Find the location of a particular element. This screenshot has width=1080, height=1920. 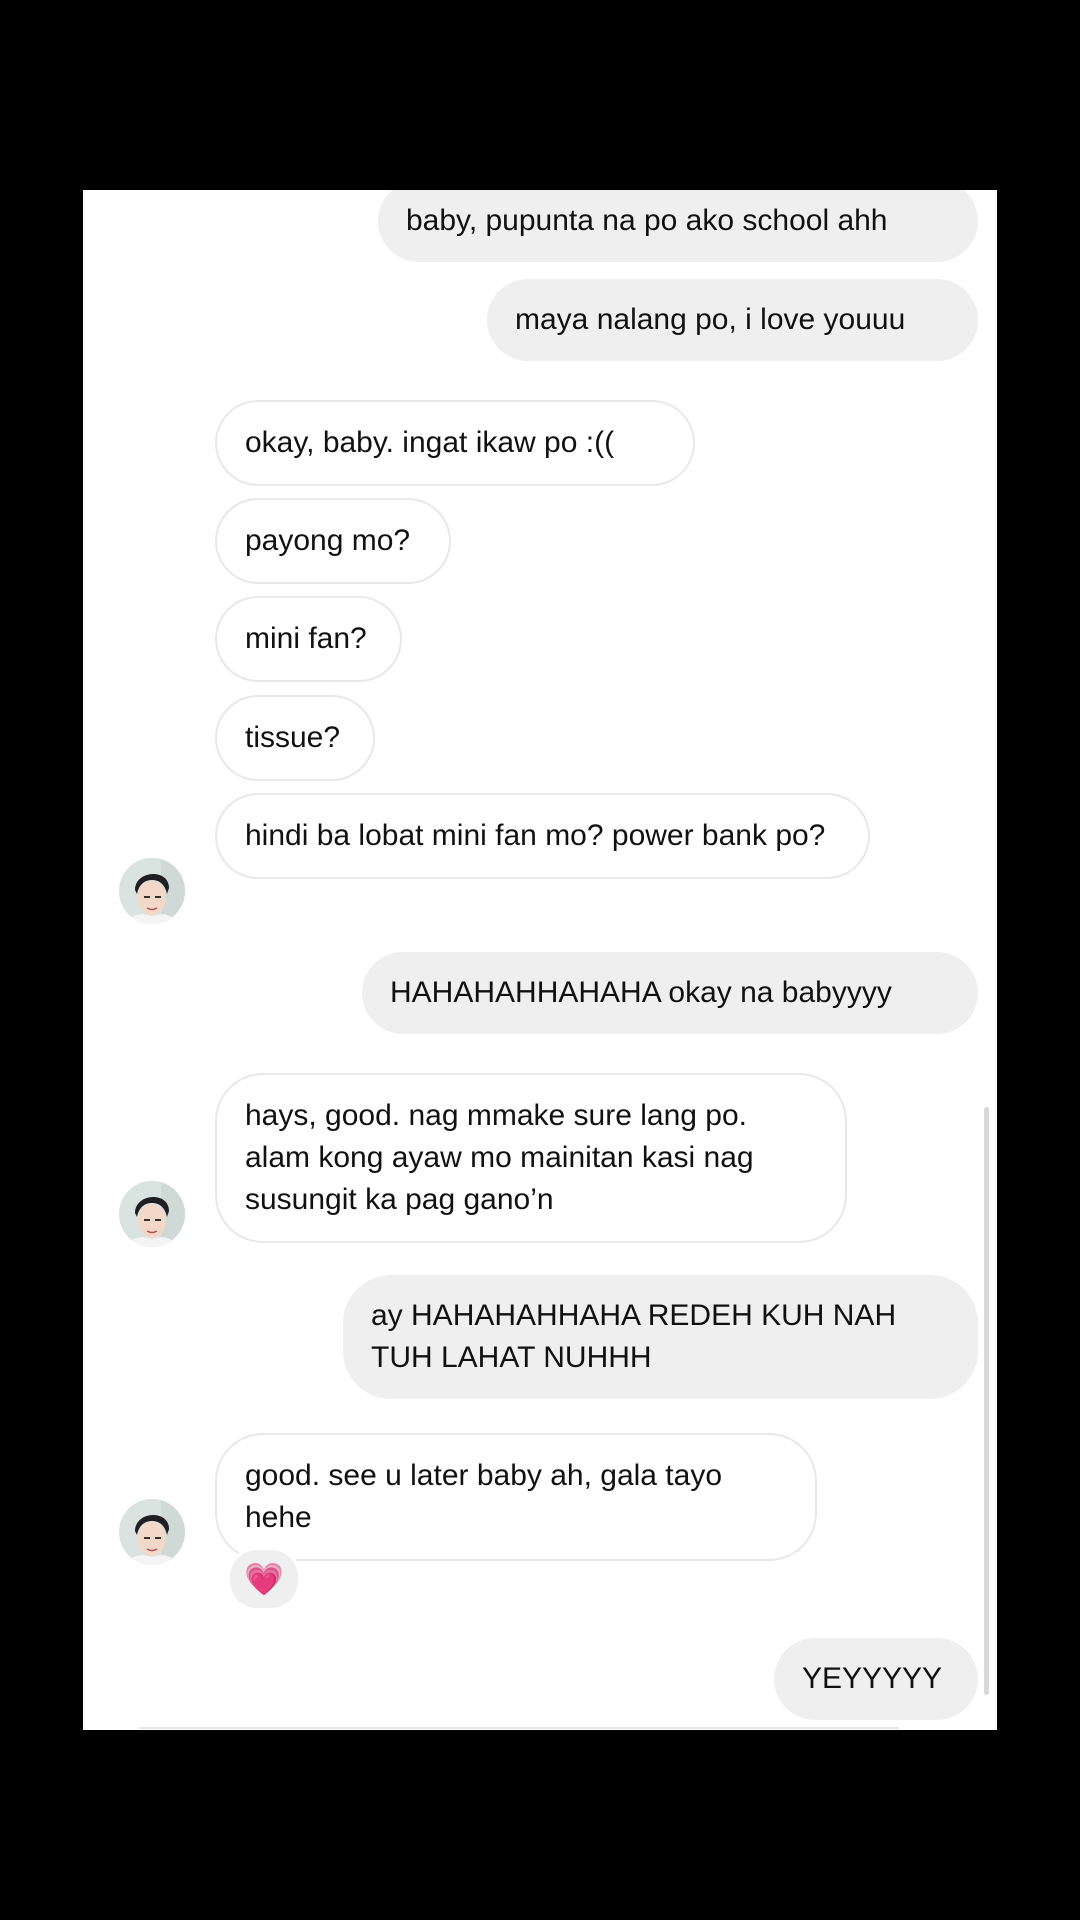

incoming-message: payong mo? is located at coordinates (333, 541).